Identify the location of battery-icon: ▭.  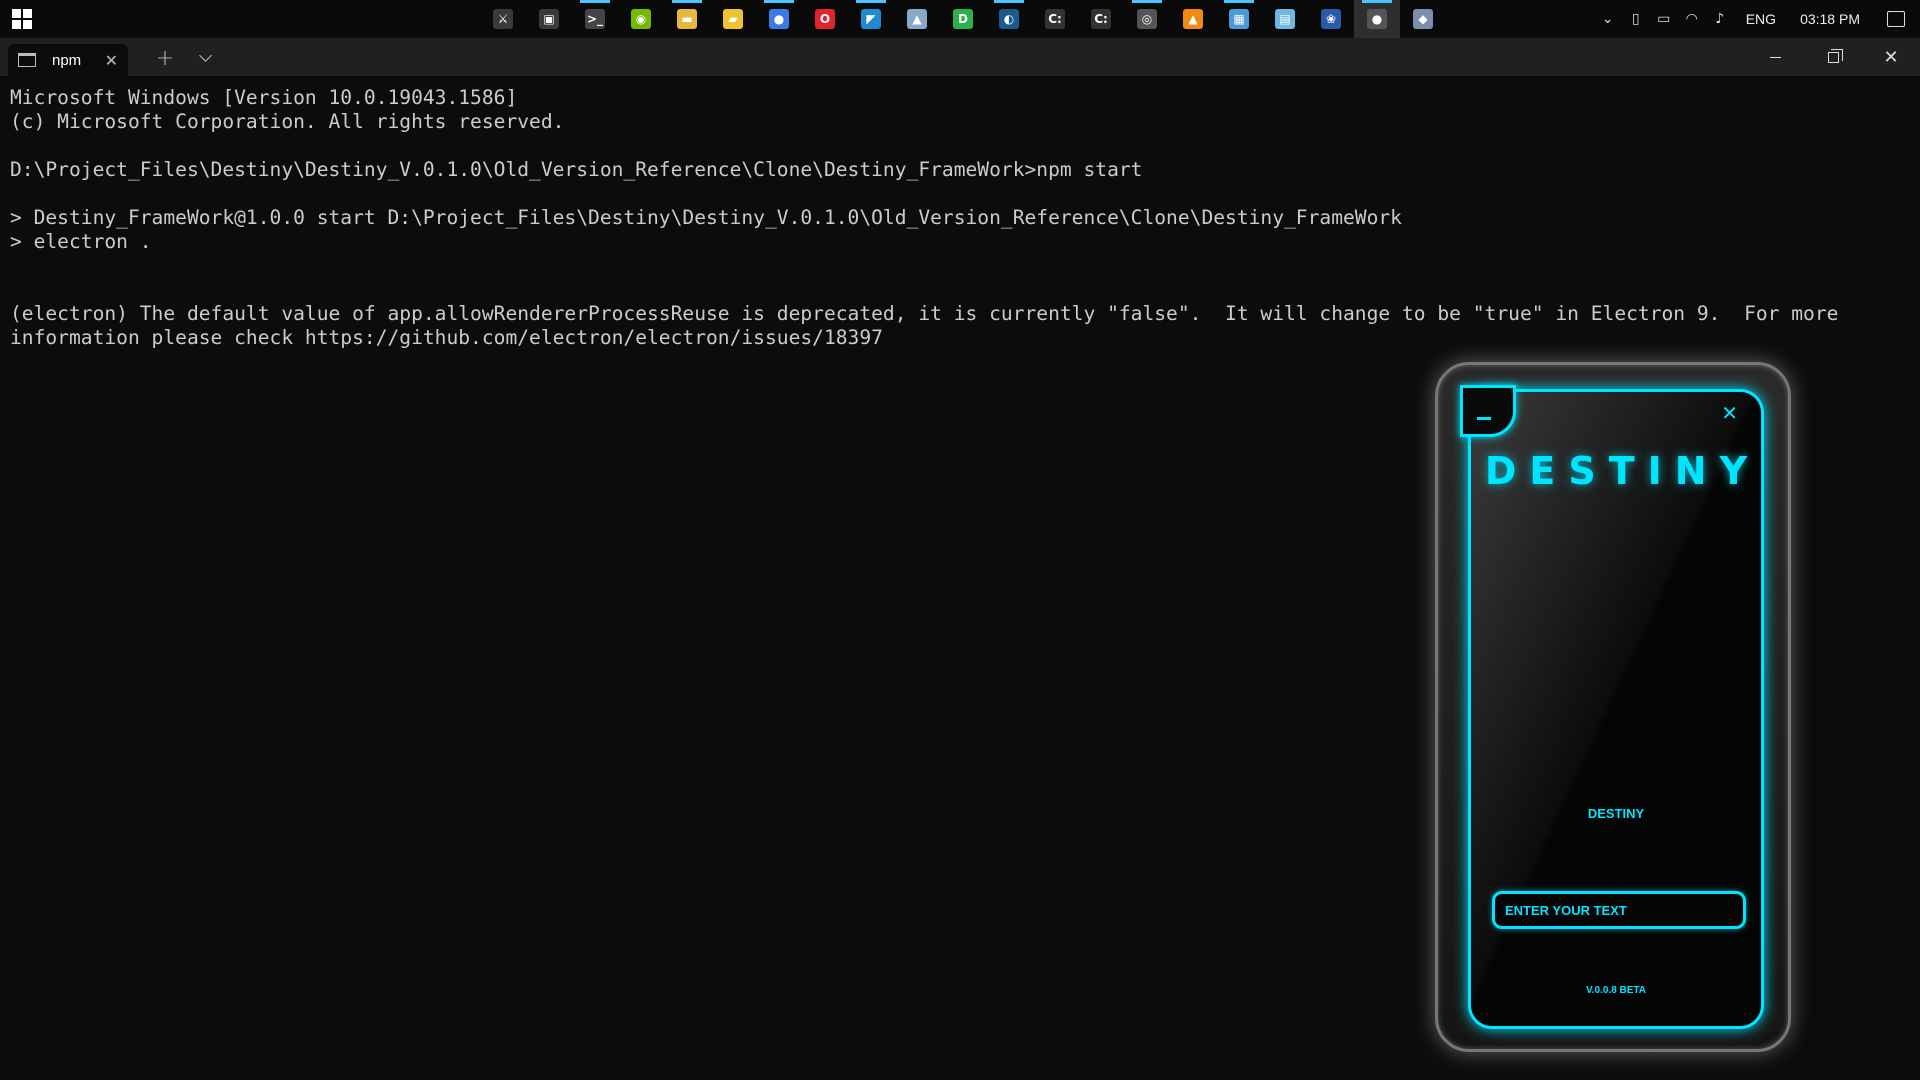
(1664, 19).